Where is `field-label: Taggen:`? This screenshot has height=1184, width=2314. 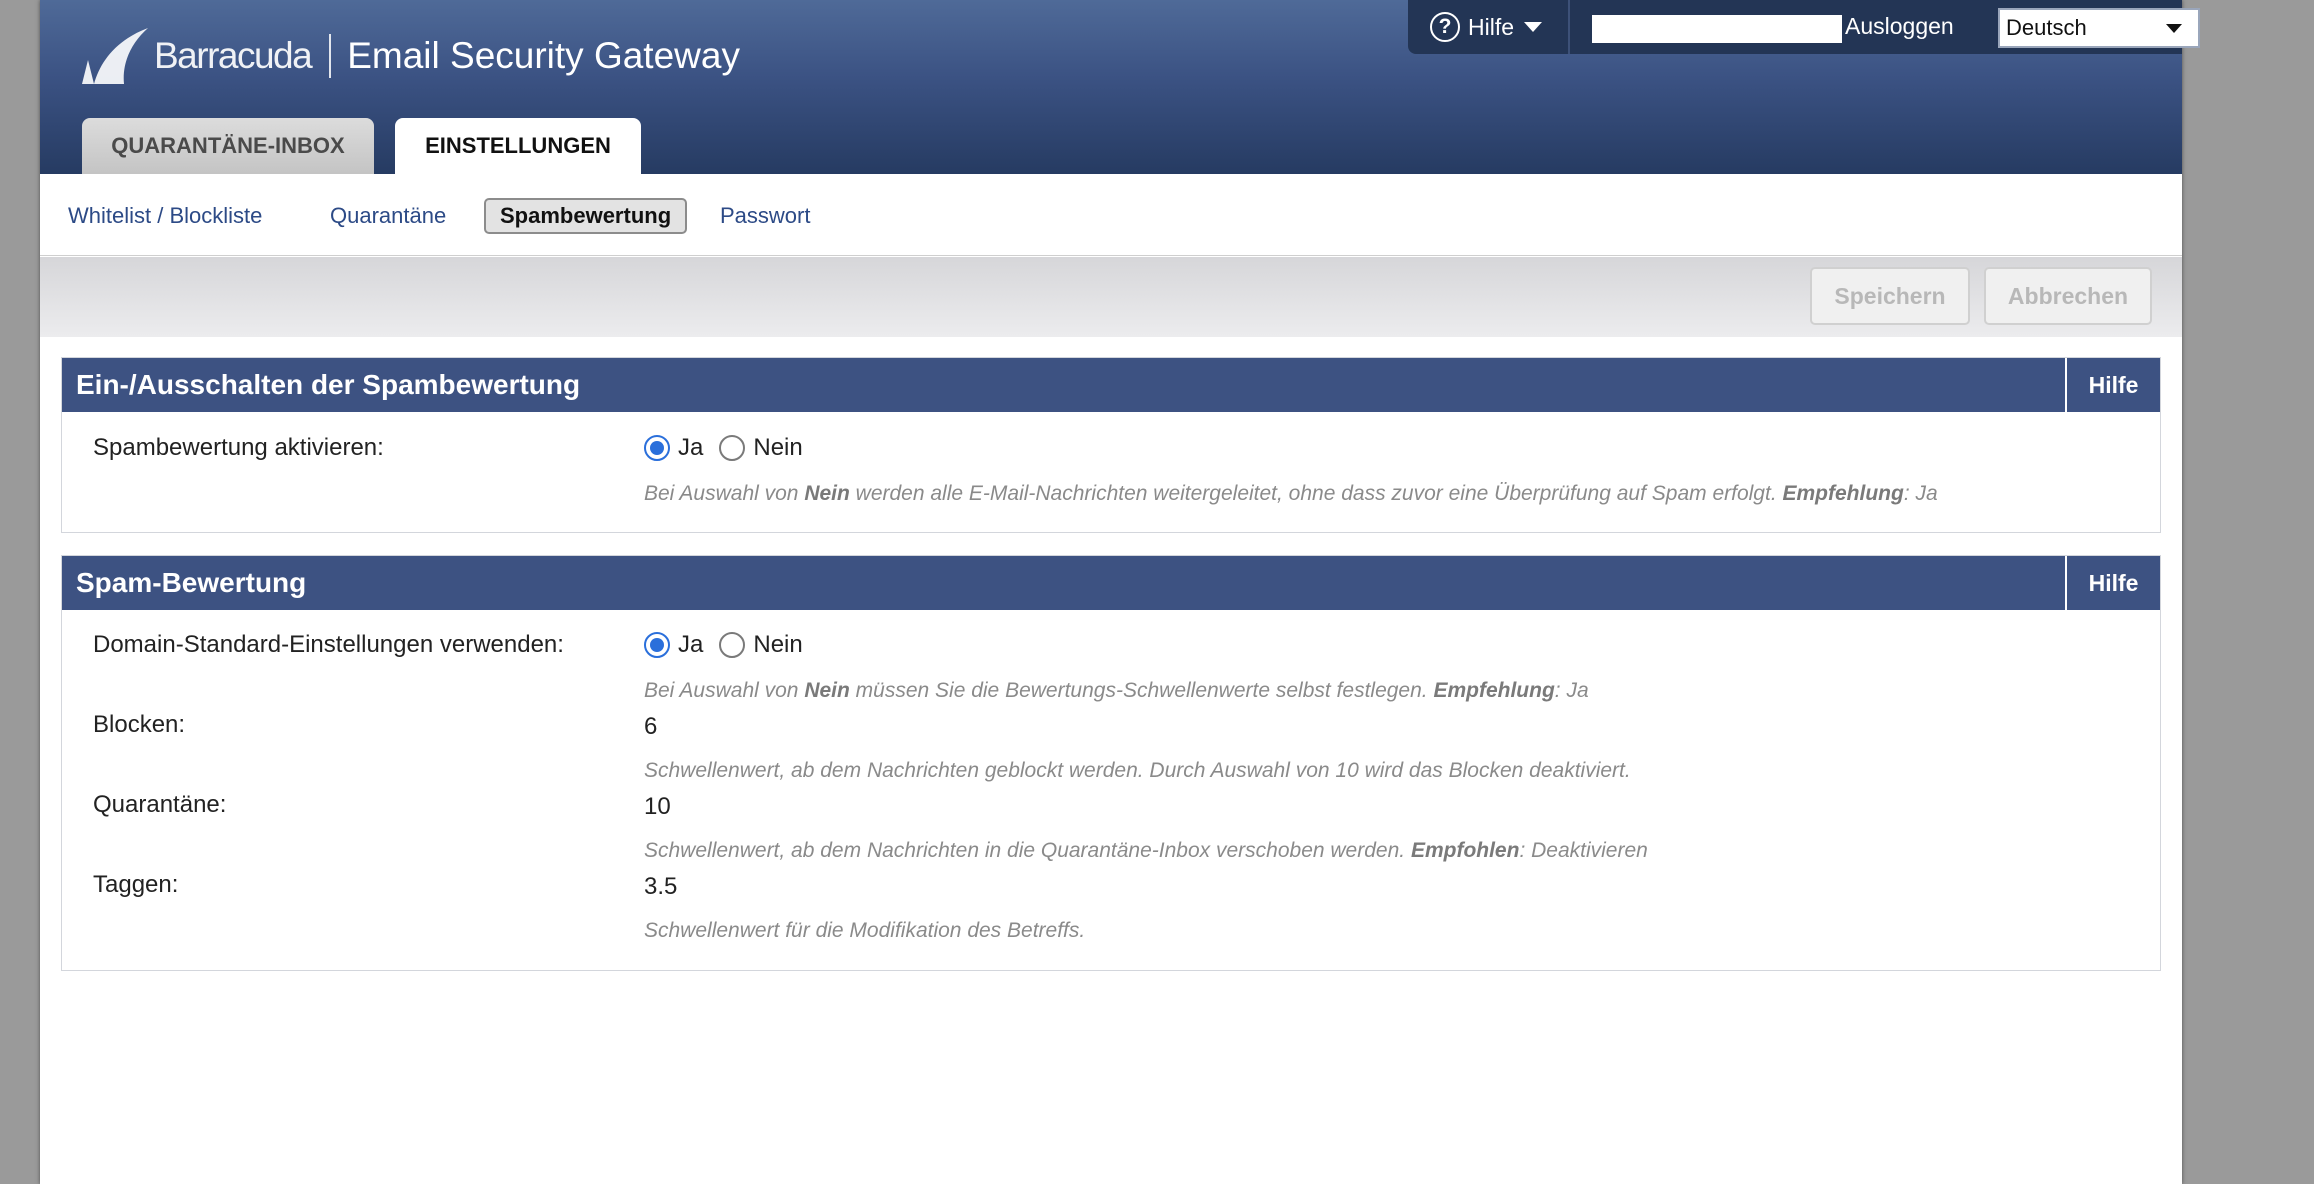 field-label: Taggen: is located at coordinates (136, 884).